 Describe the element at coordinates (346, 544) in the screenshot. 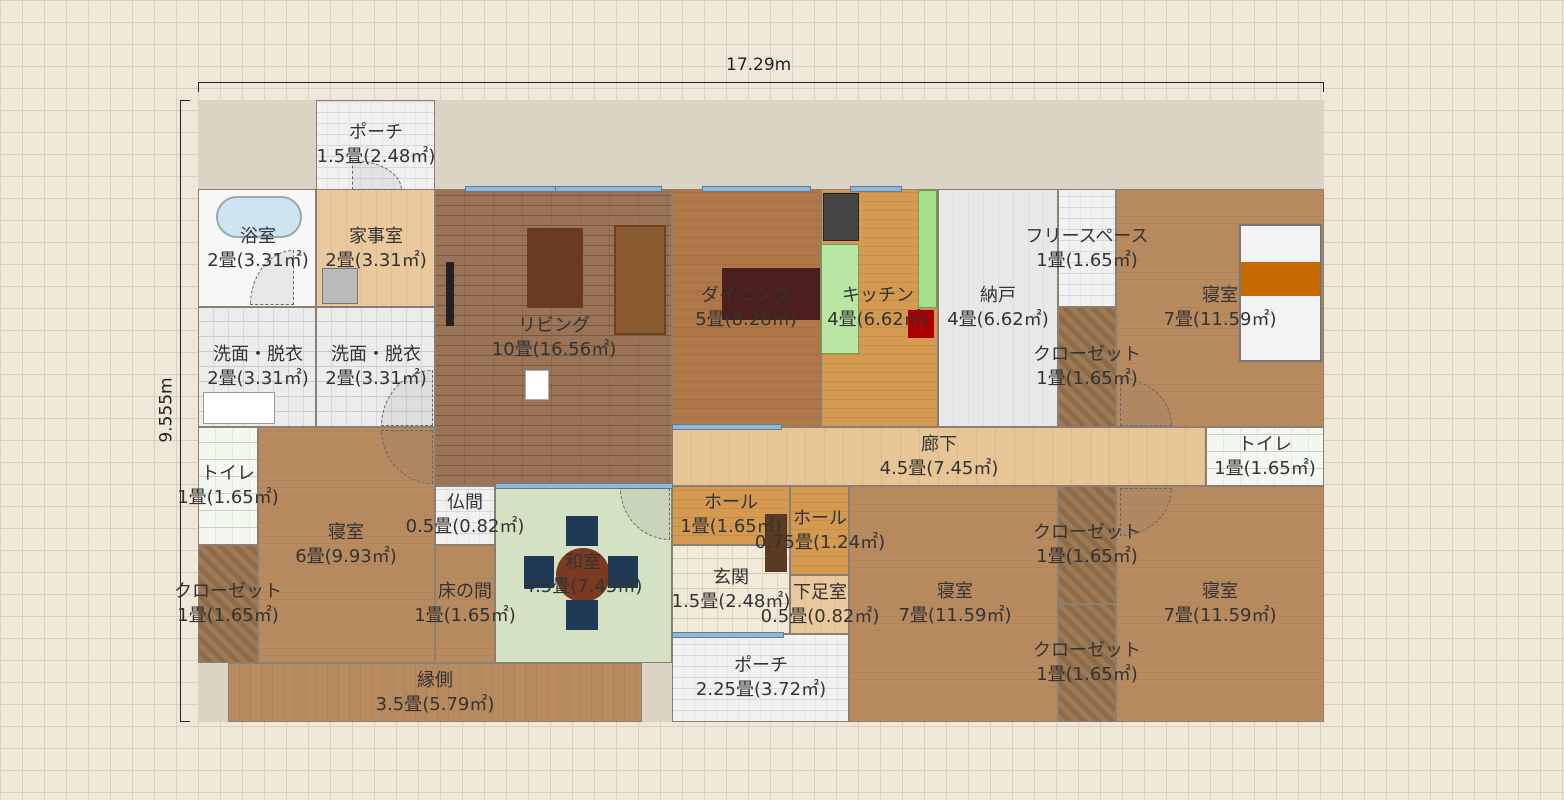

I see `room-label: 寝室 6畳(9.93㎡)` at that location.